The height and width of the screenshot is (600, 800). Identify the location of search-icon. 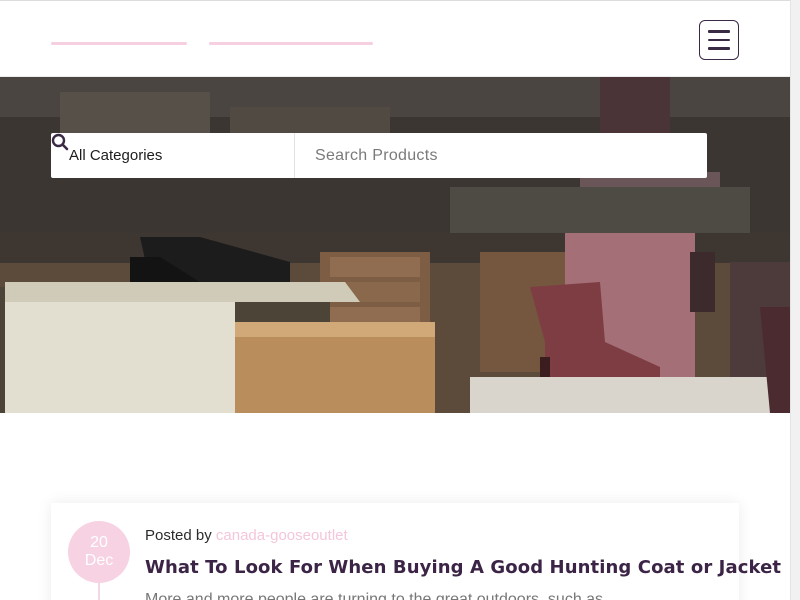
(60, 142).